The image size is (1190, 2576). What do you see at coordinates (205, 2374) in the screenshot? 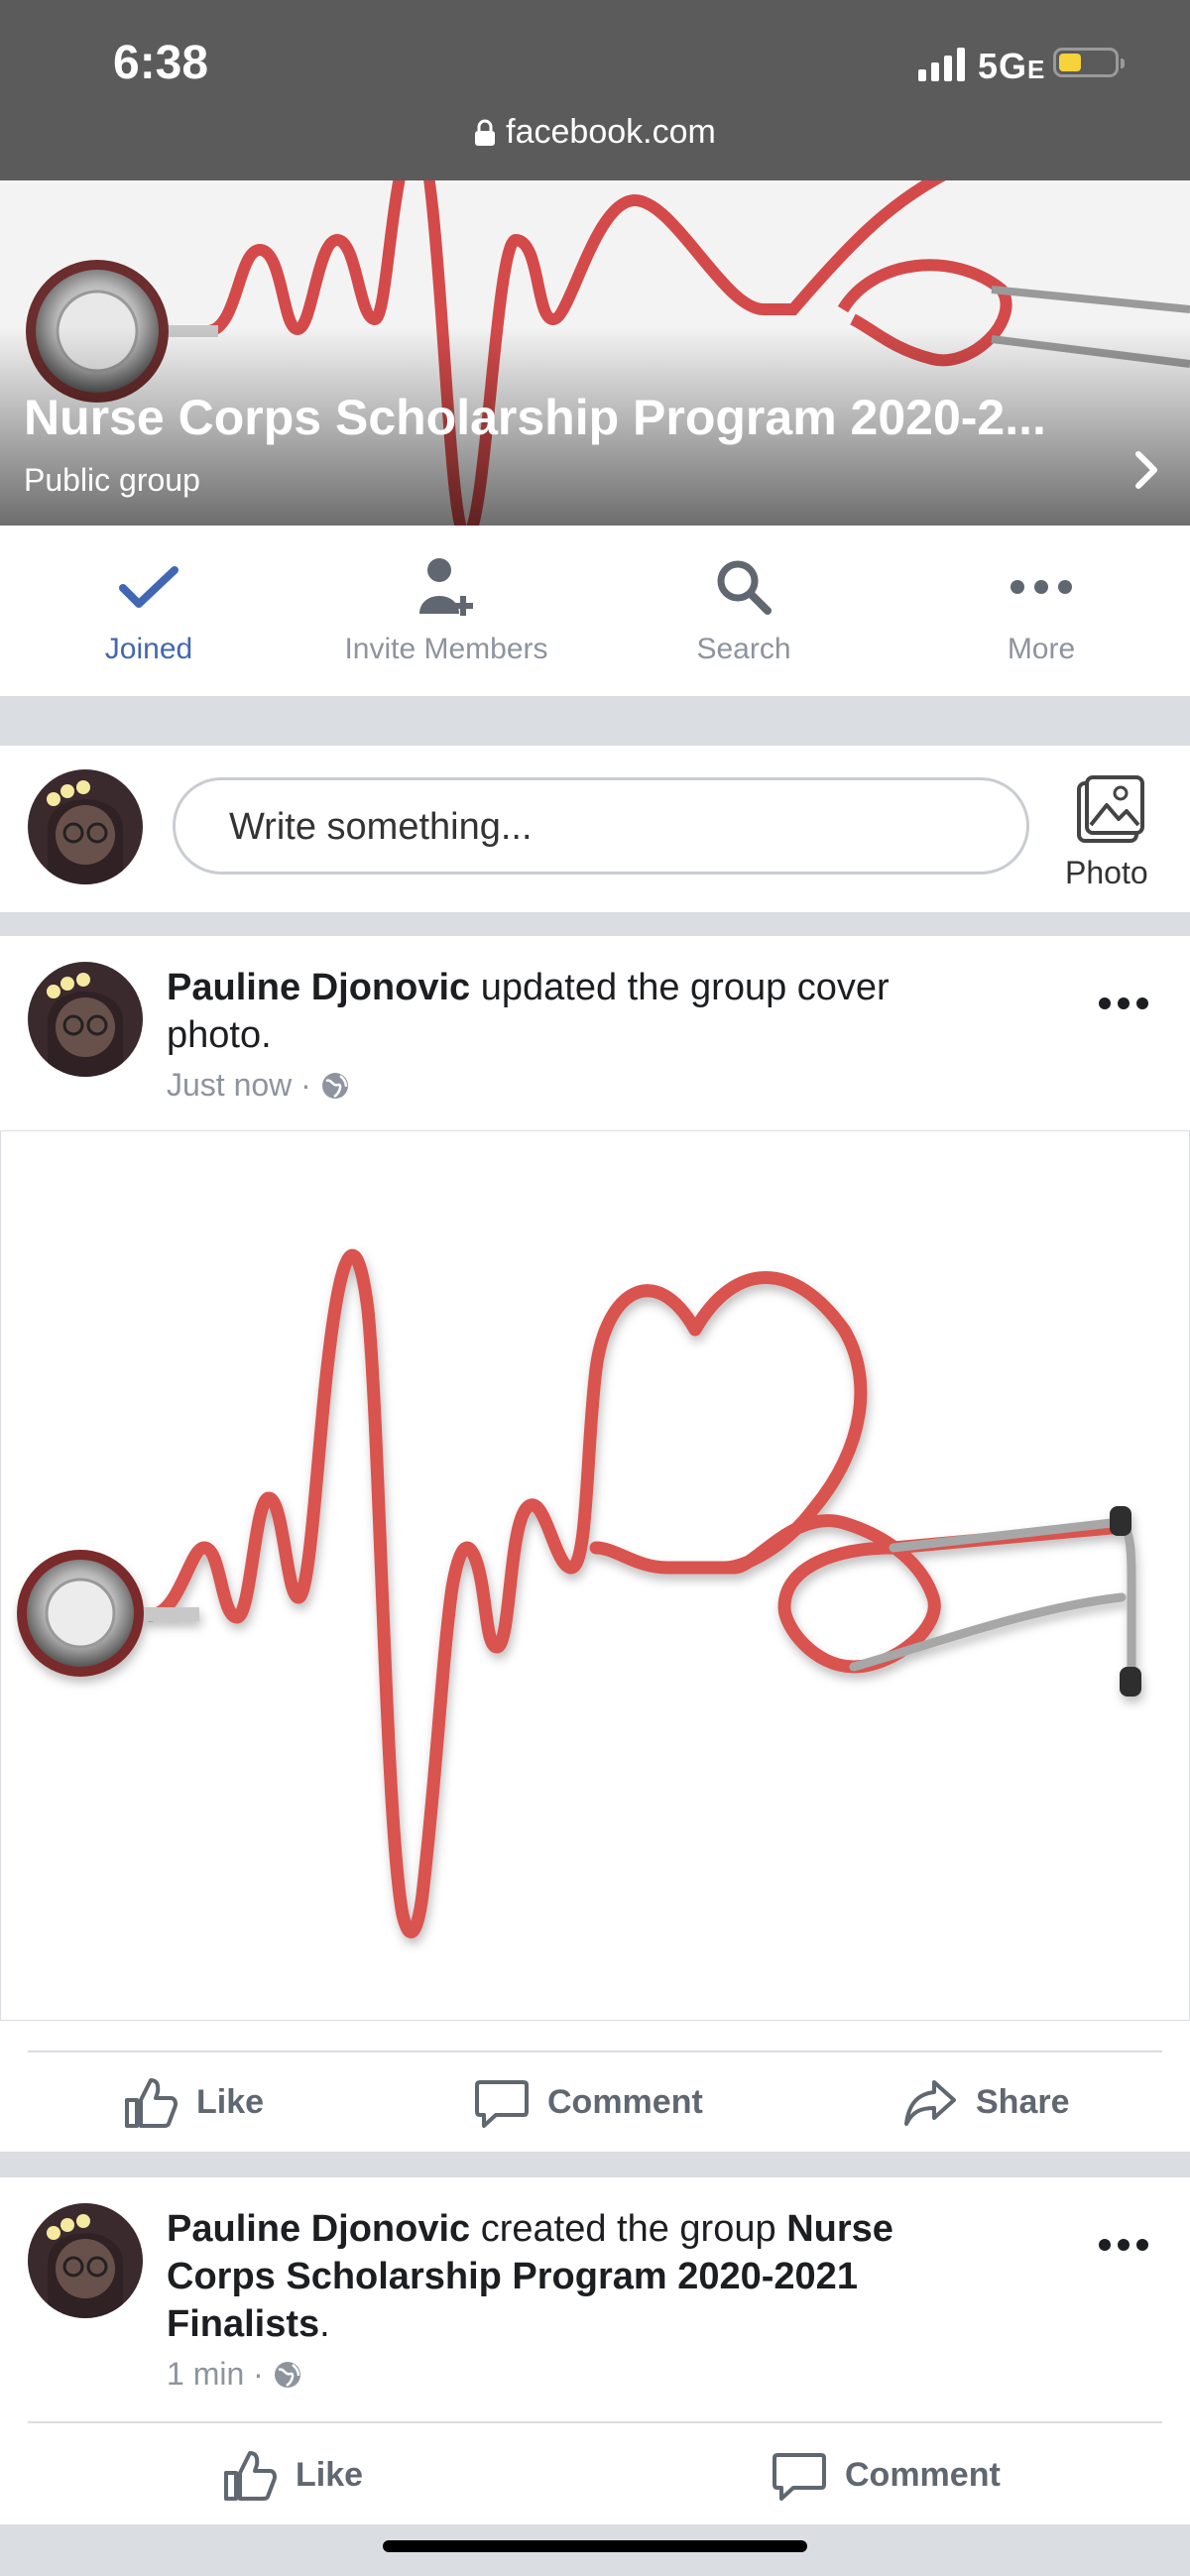
I see `post-time: 1 min` at bounding box center [205, 2374].